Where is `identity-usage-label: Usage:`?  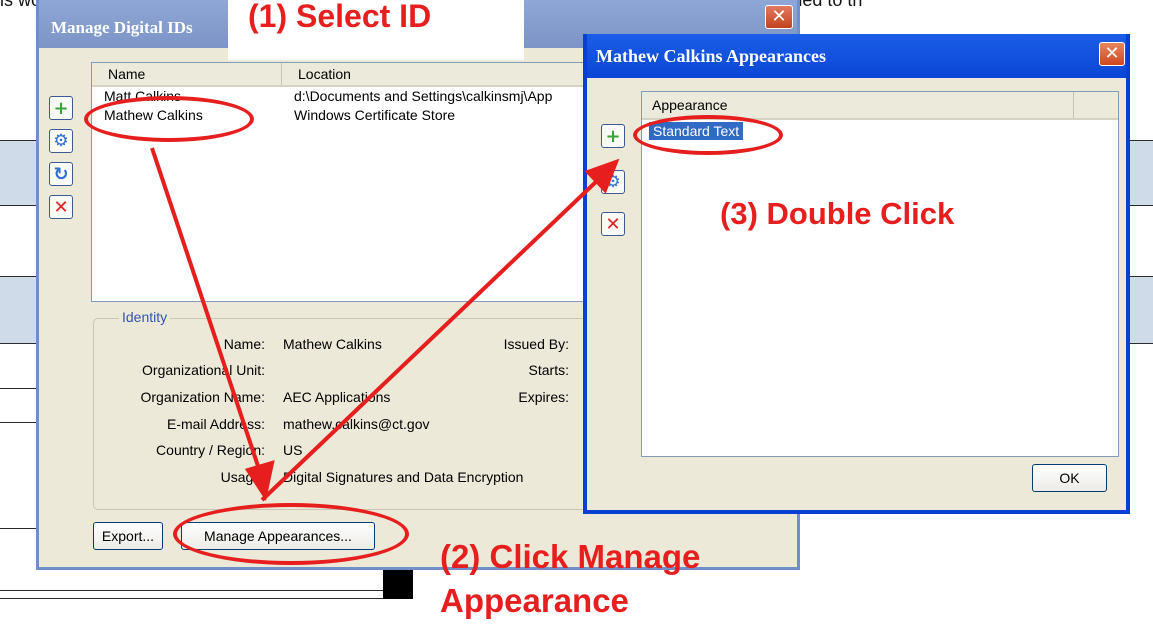
identity-usage-label: Usage: is located at coordinates (242, 477).